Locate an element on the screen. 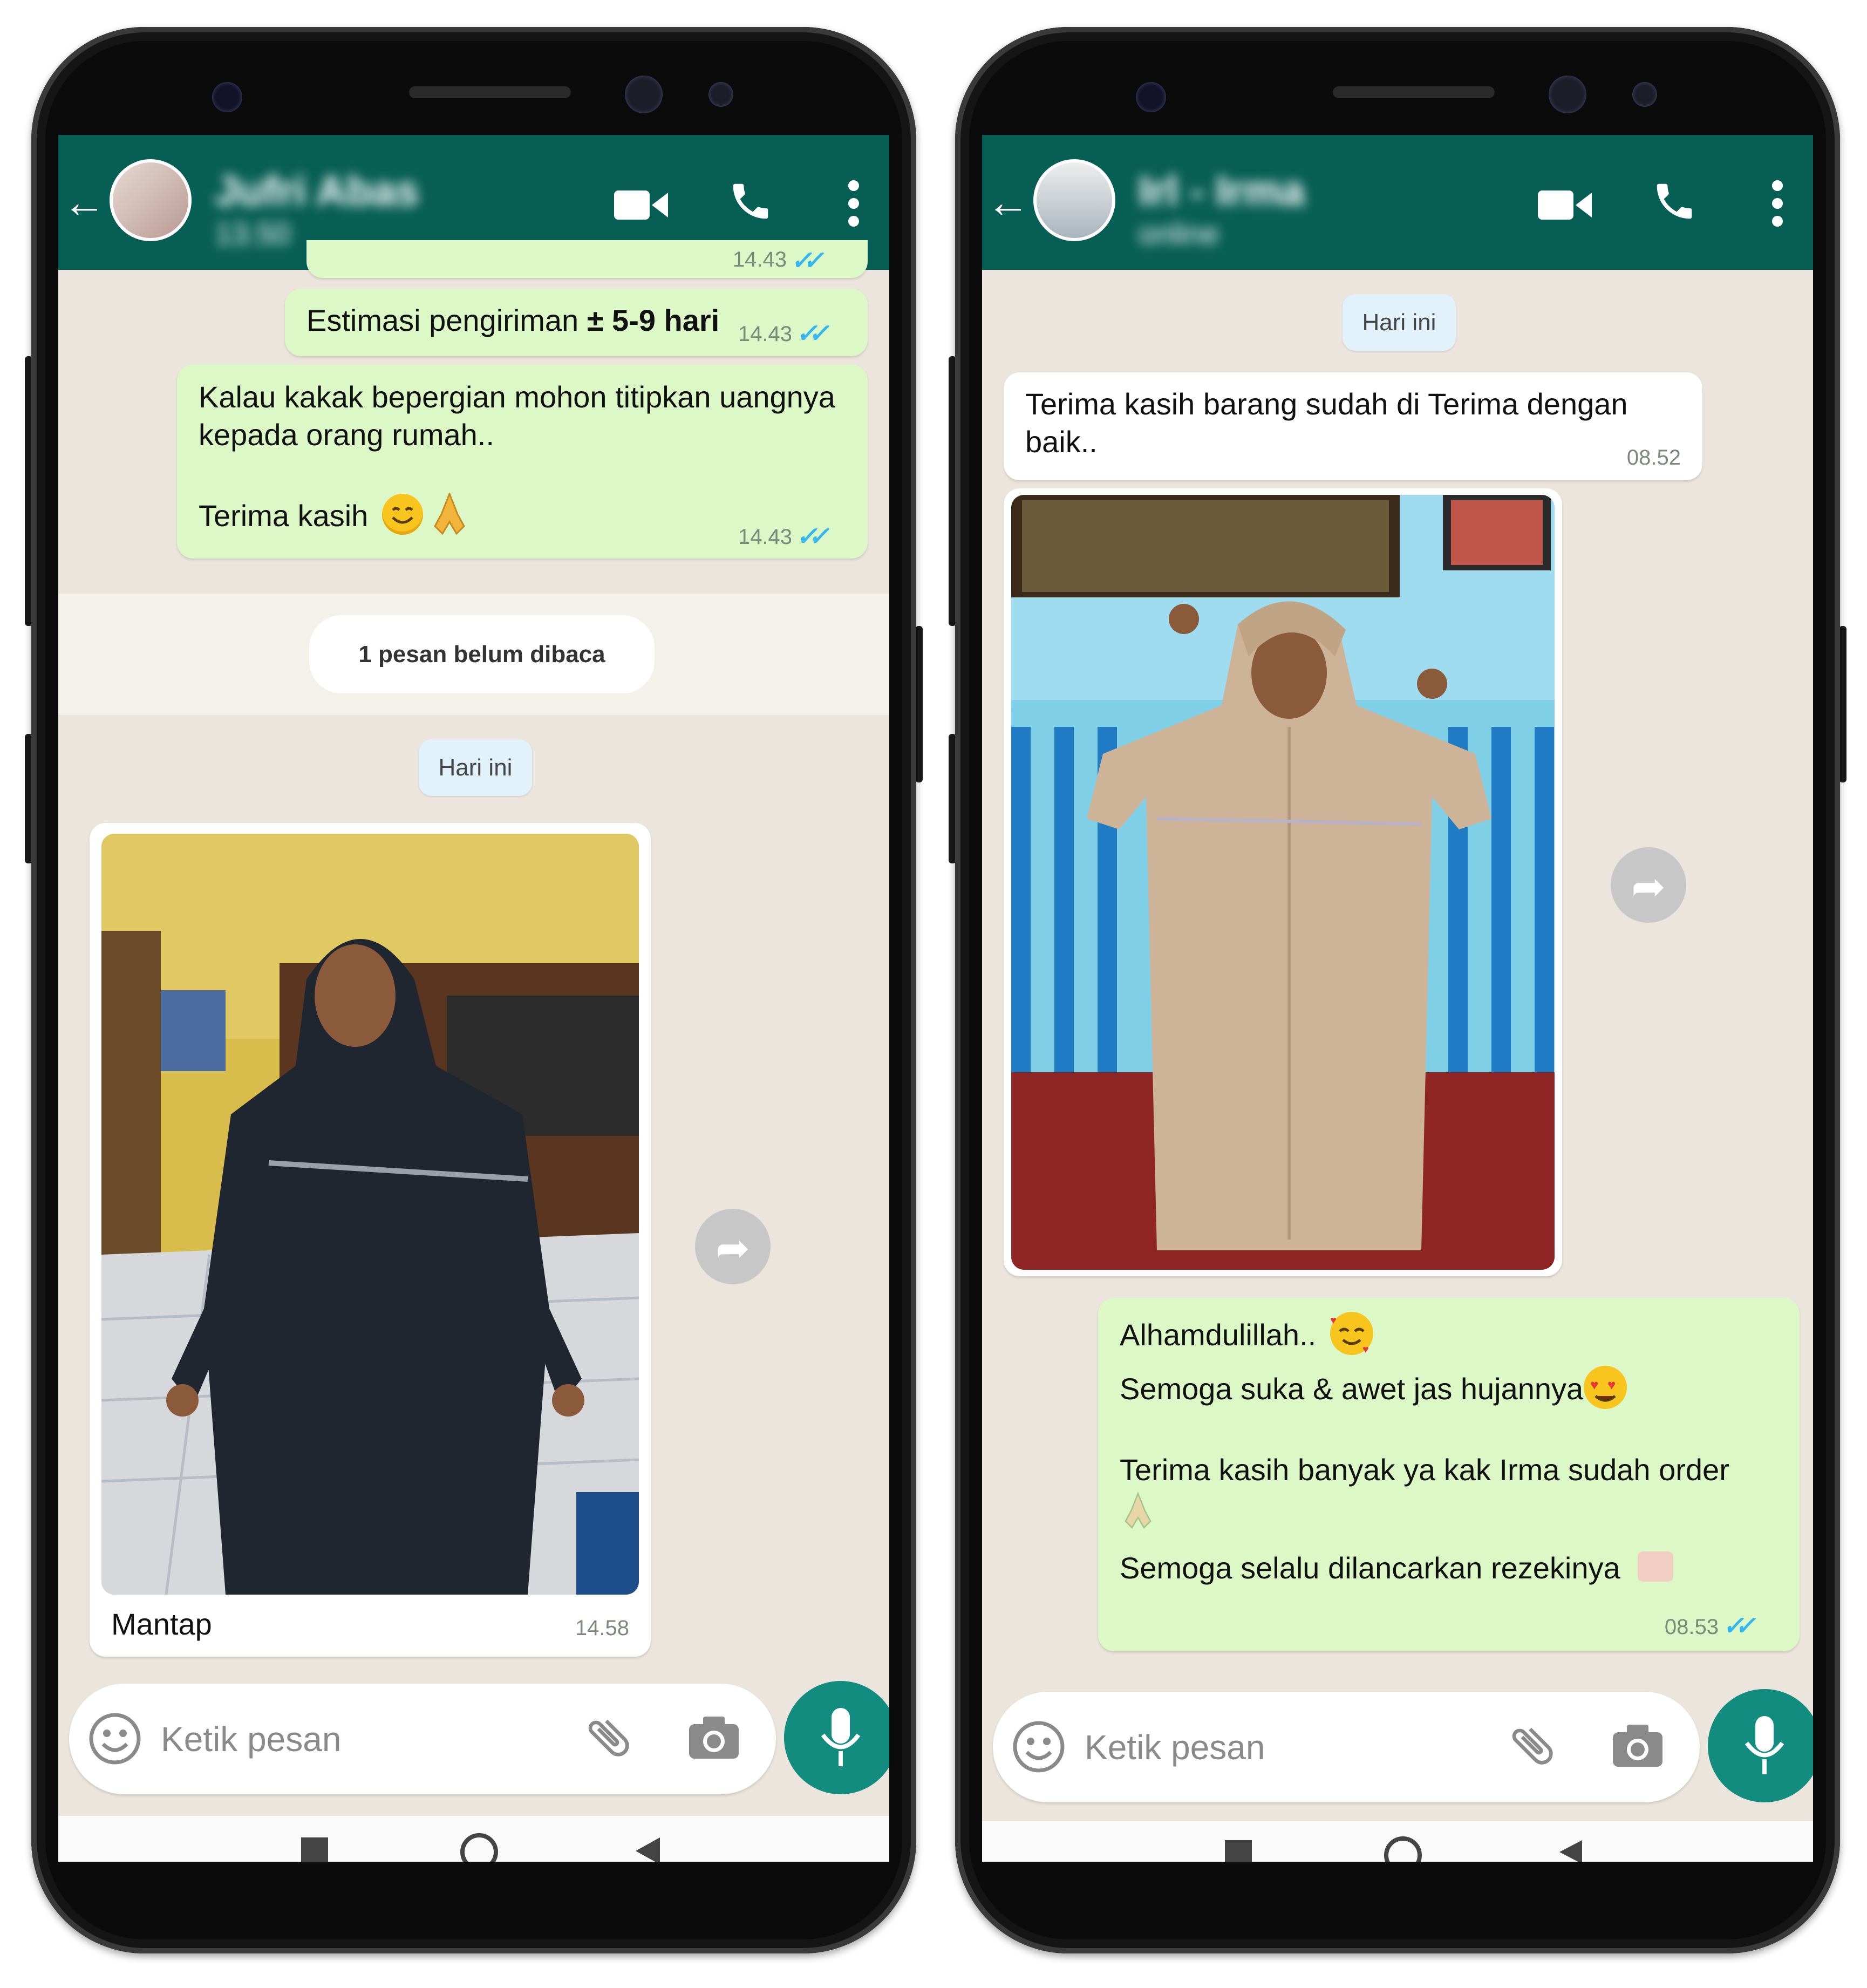 The width and height of the screenshot is (1867, 1988). message-line: Semoga selalu dilancarkan rezekinya is located at coordinates (1370, 1568).